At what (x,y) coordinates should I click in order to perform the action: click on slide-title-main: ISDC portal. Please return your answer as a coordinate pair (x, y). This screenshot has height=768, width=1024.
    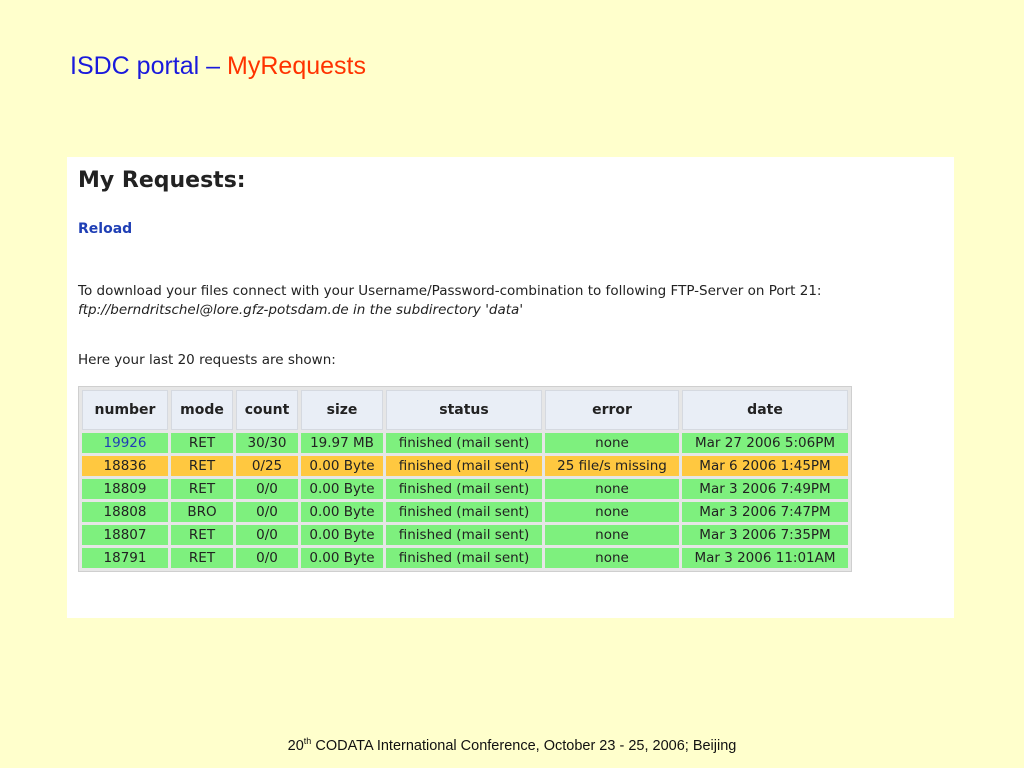
    Looking at the image, I should click on (135, 66).